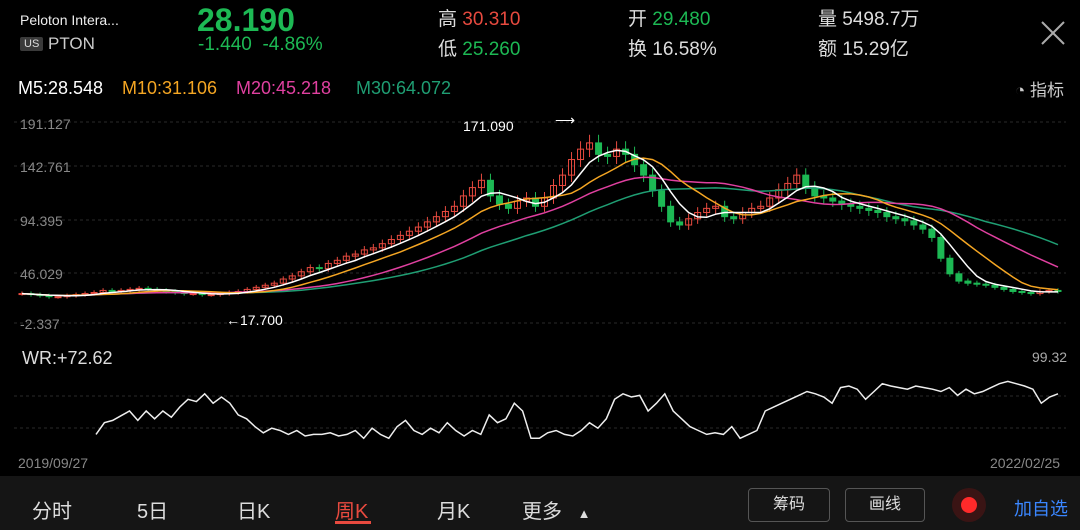 The image size is (1080, 530). Describe the element at coordinates (789, 505) in the screenshot. I see `chip-distribution-button: 筹码` at that location.